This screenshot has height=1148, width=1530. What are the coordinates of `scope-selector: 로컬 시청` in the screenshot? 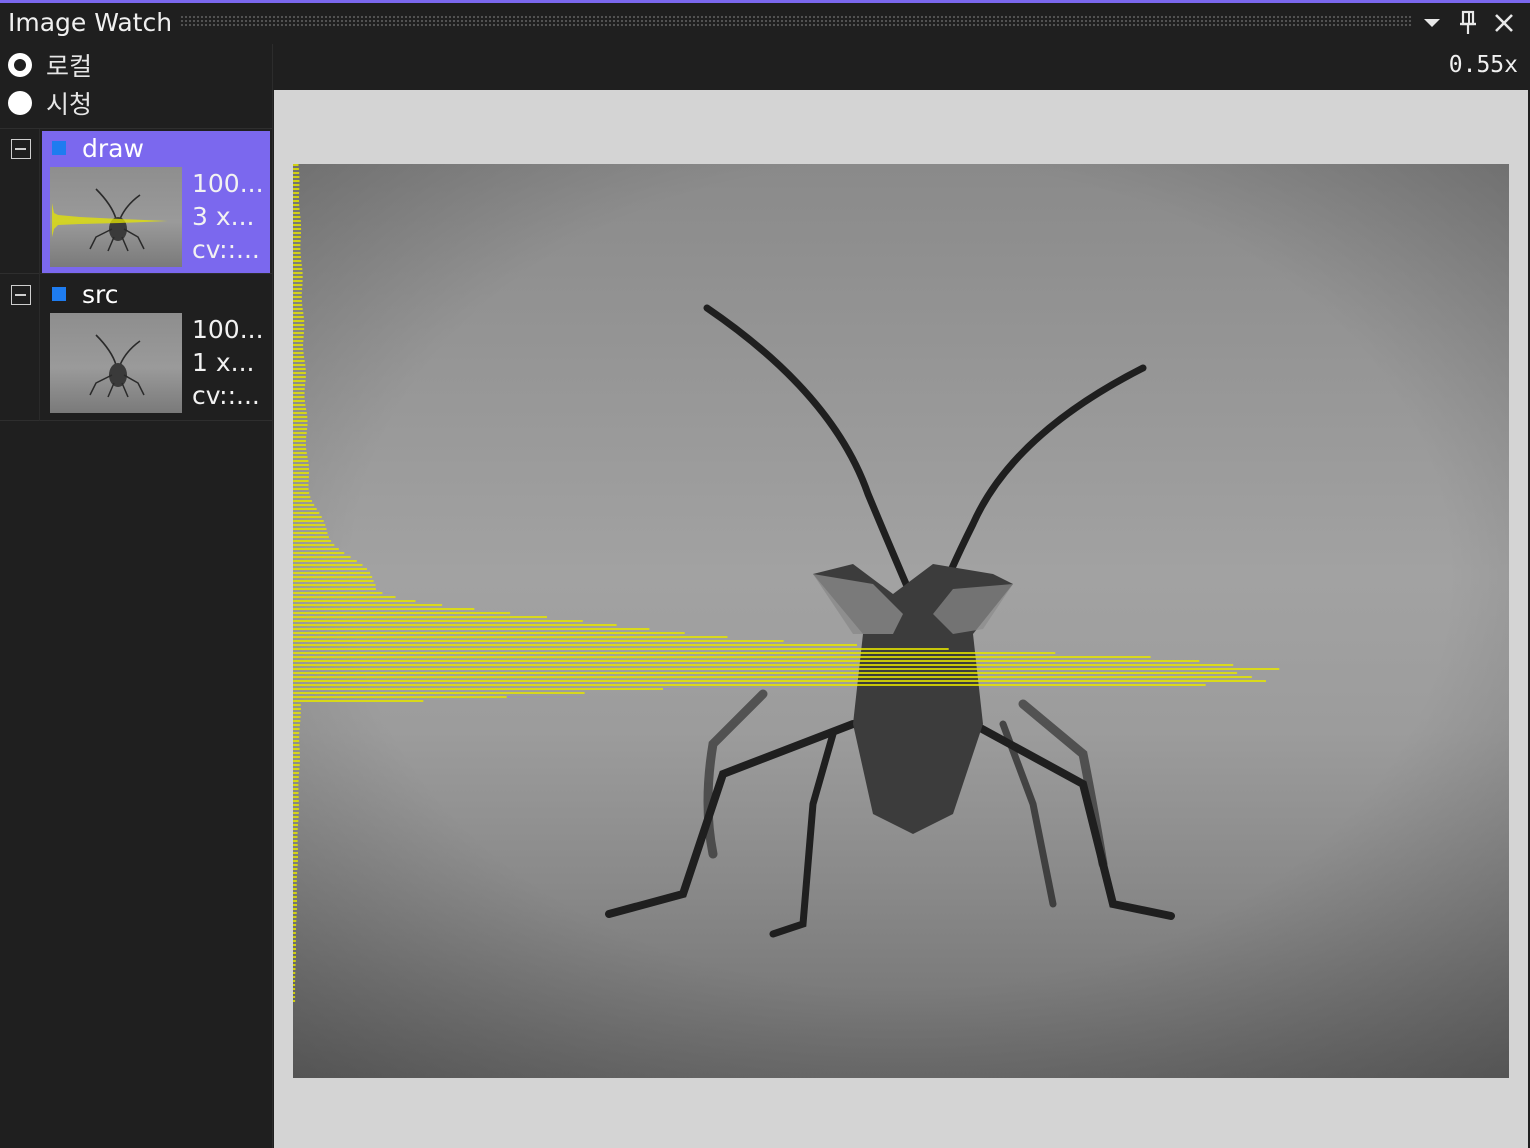 It's located at (136, 86).